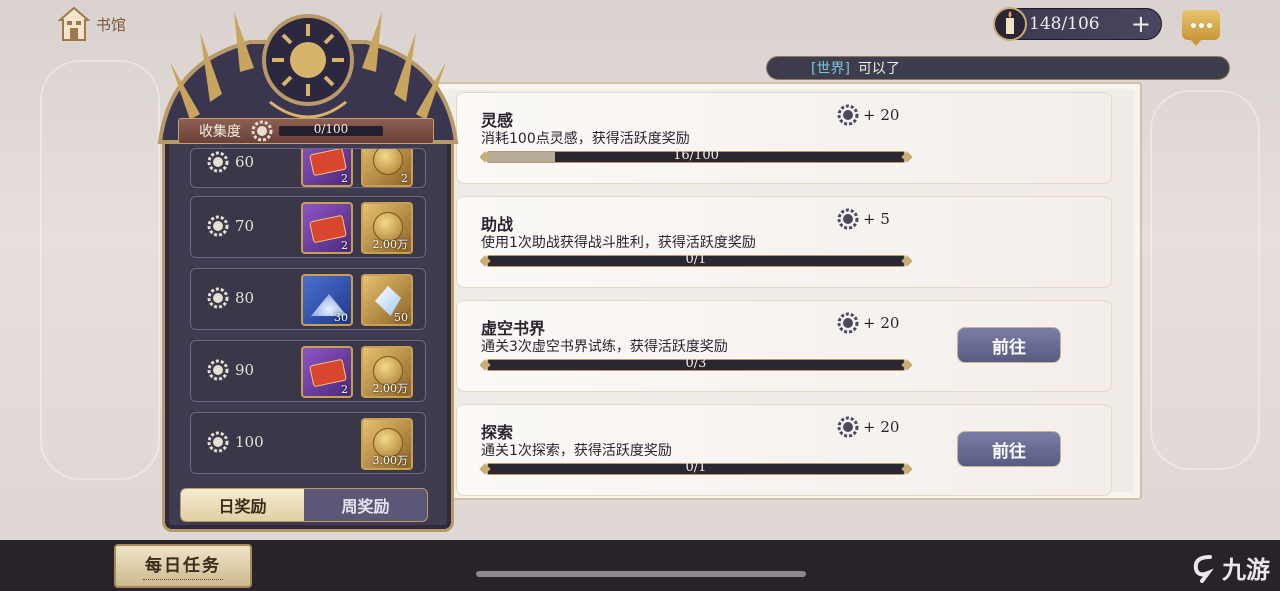 The width and height of the screenshot is (1280, 591). What do you see at coordinates (1141, 24) in the screenshot?
I see `add-currency-button: +` at bounding box center [1141, 24].